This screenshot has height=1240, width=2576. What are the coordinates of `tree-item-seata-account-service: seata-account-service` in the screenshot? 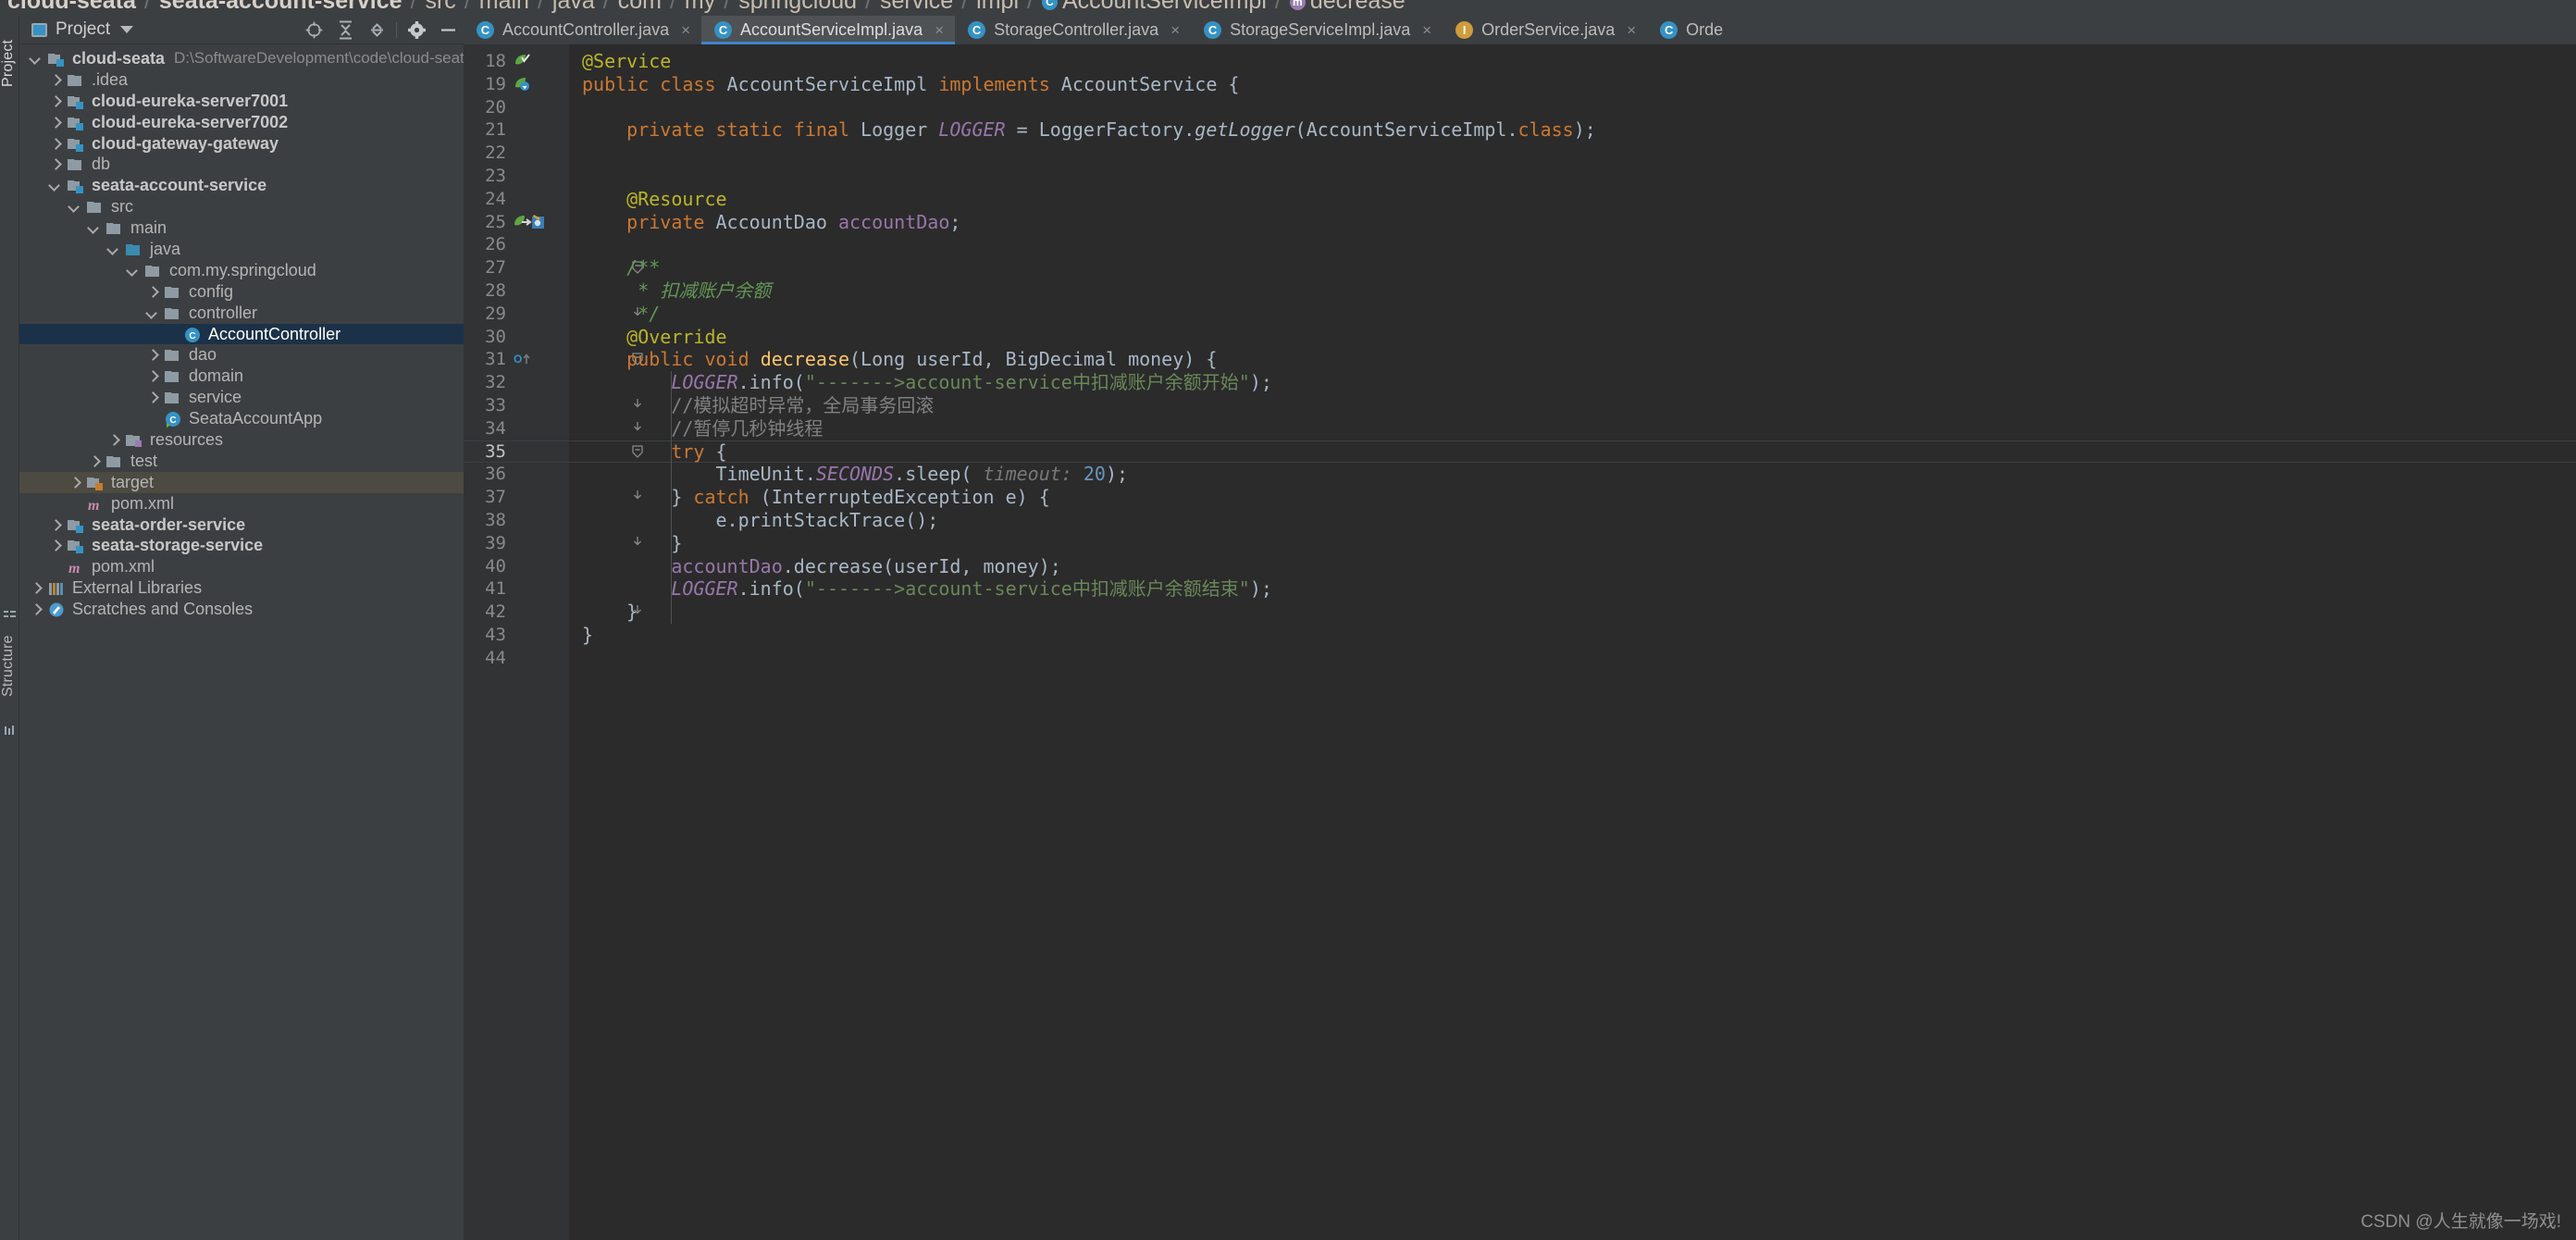 It's located at (241, 185).